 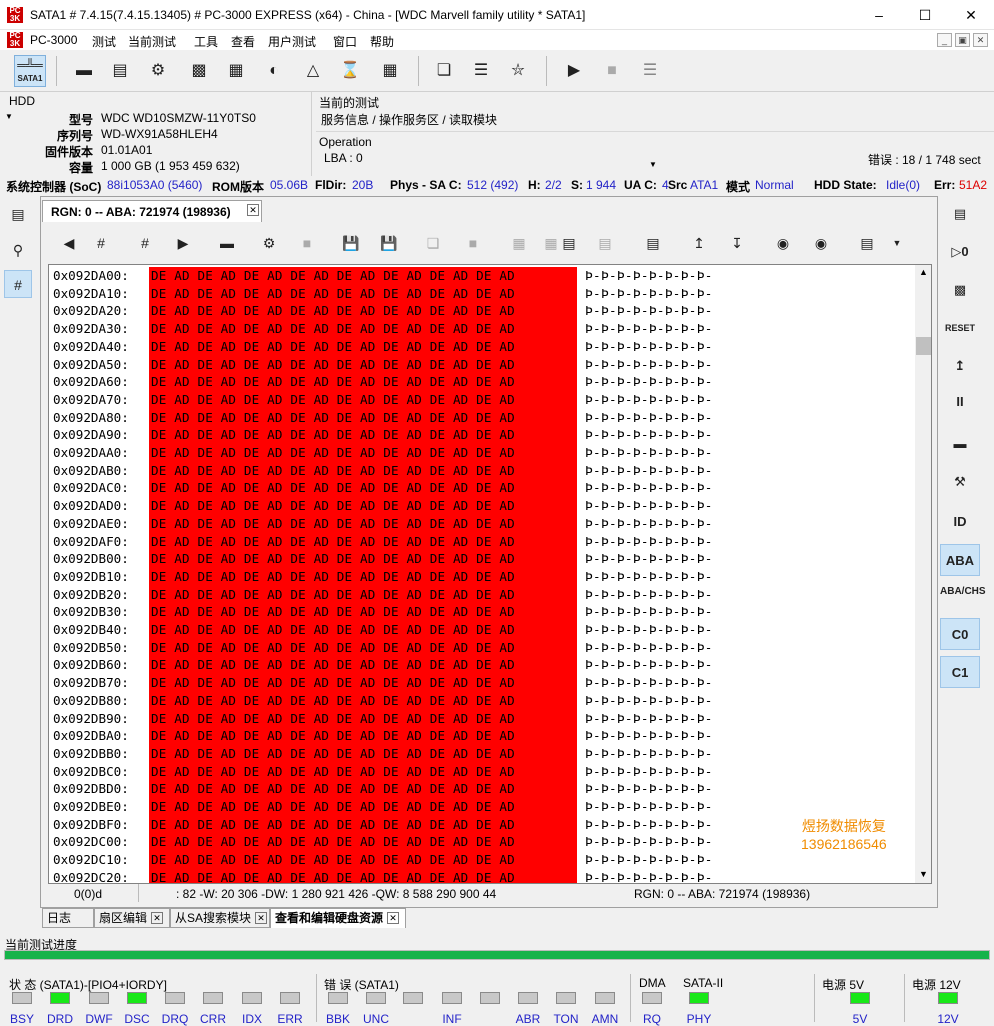 I want to click on search-key-icon: ⚲, so click(x=18, y=250).